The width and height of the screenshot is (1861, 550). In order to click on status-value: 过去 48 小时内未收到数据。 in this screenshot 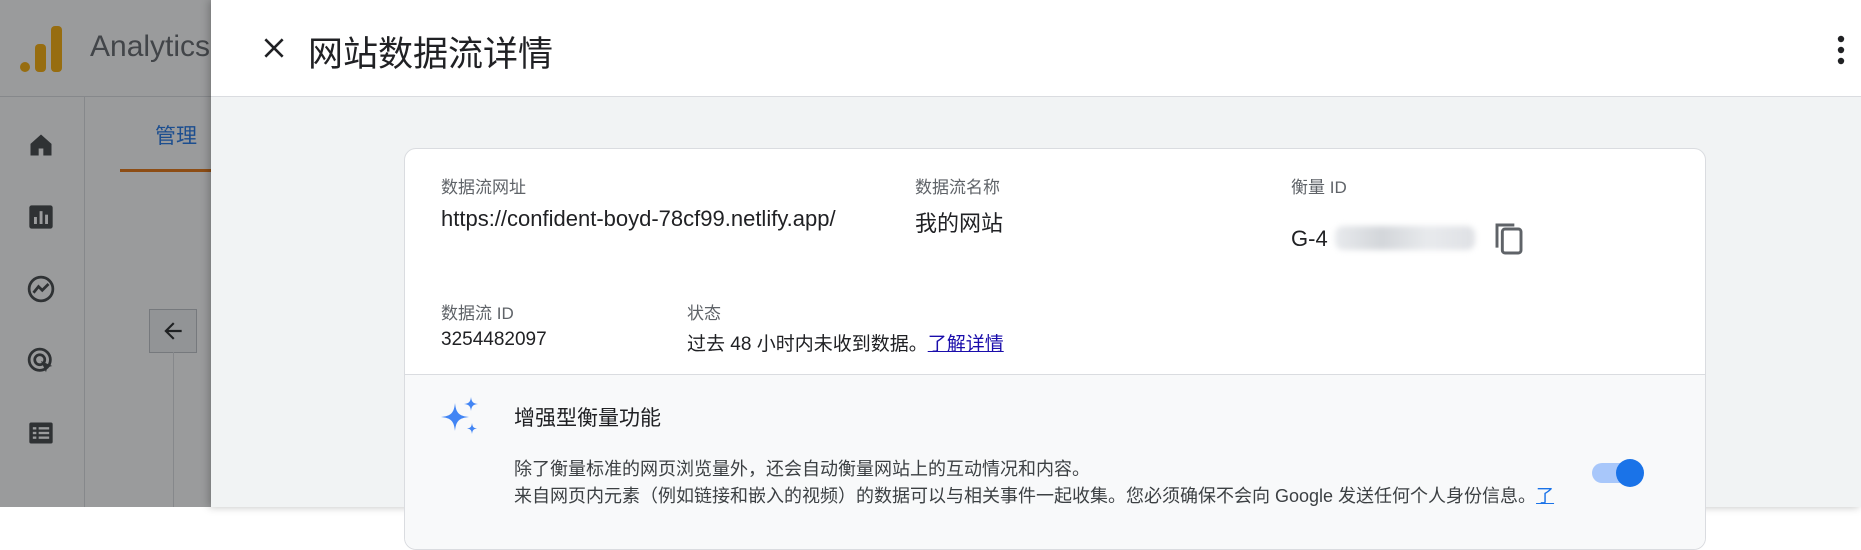, I will do `click(807, 344)`.